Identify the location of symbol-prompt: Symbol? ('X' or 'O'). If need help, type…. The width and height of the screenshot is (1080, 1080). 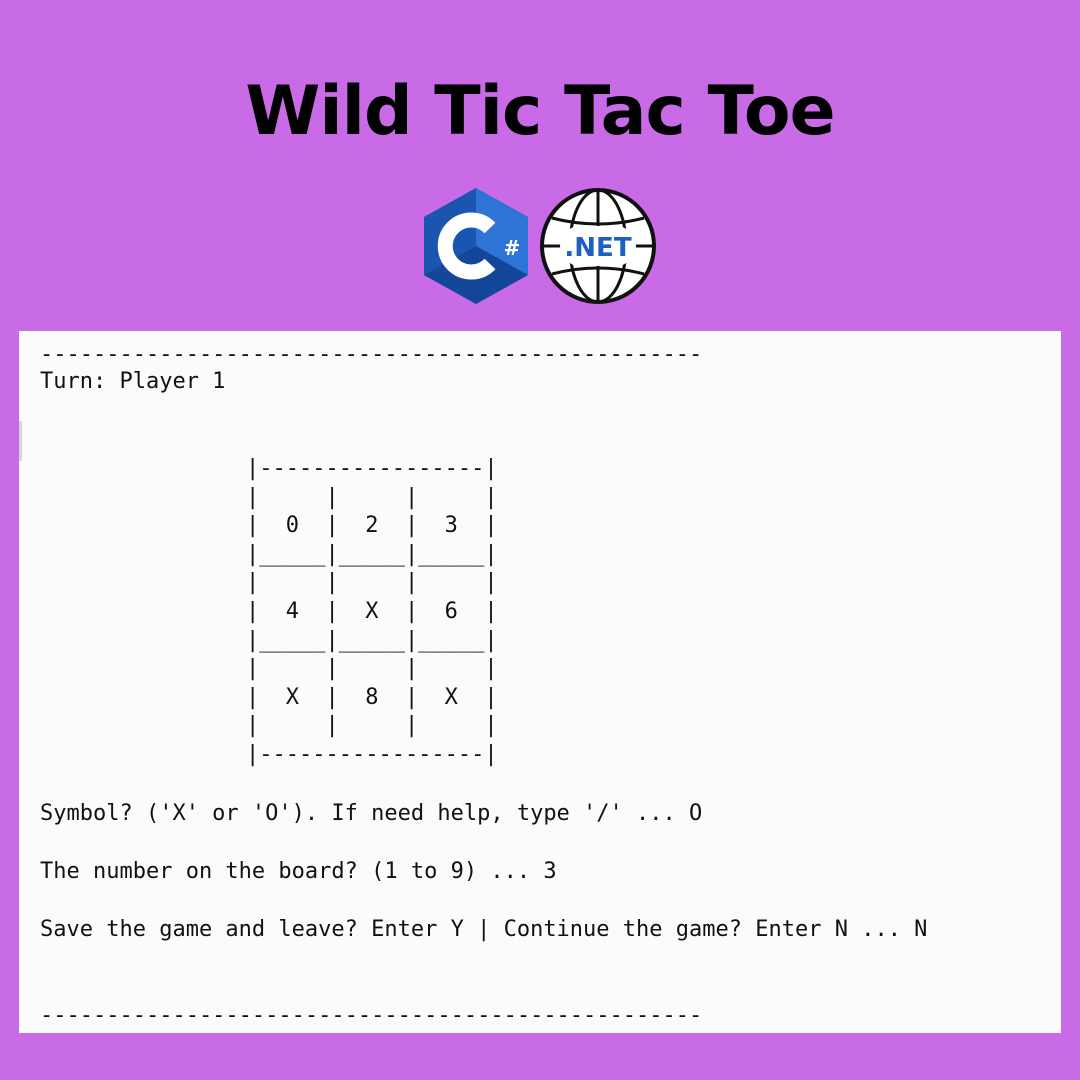
(371, 813).